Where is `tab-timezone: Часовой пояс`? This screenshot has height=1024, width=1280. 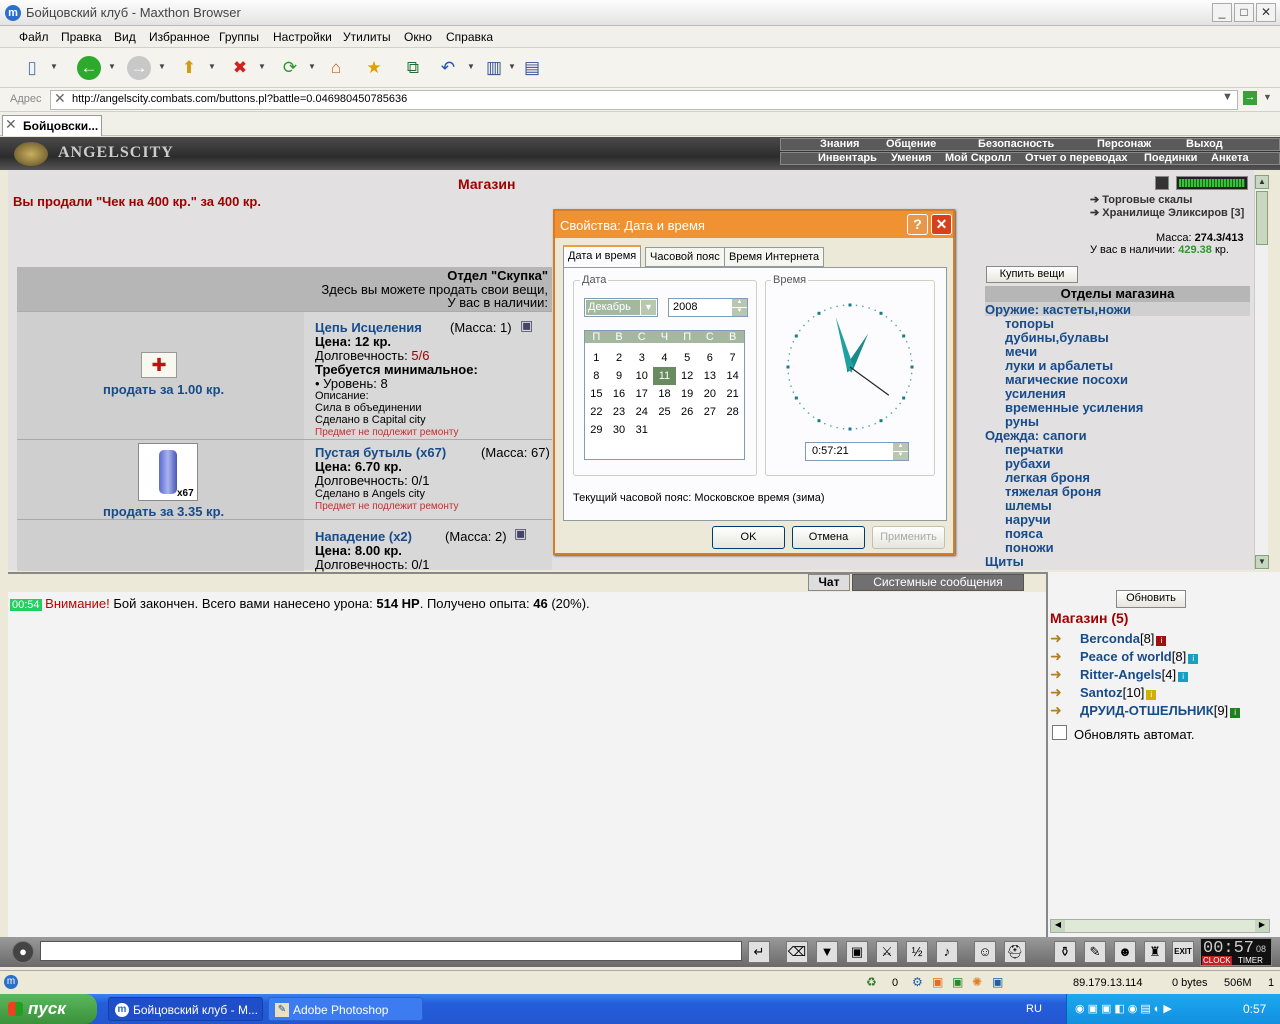
tab-timezone: Часовой пояс is located at coordinates (685, 257).